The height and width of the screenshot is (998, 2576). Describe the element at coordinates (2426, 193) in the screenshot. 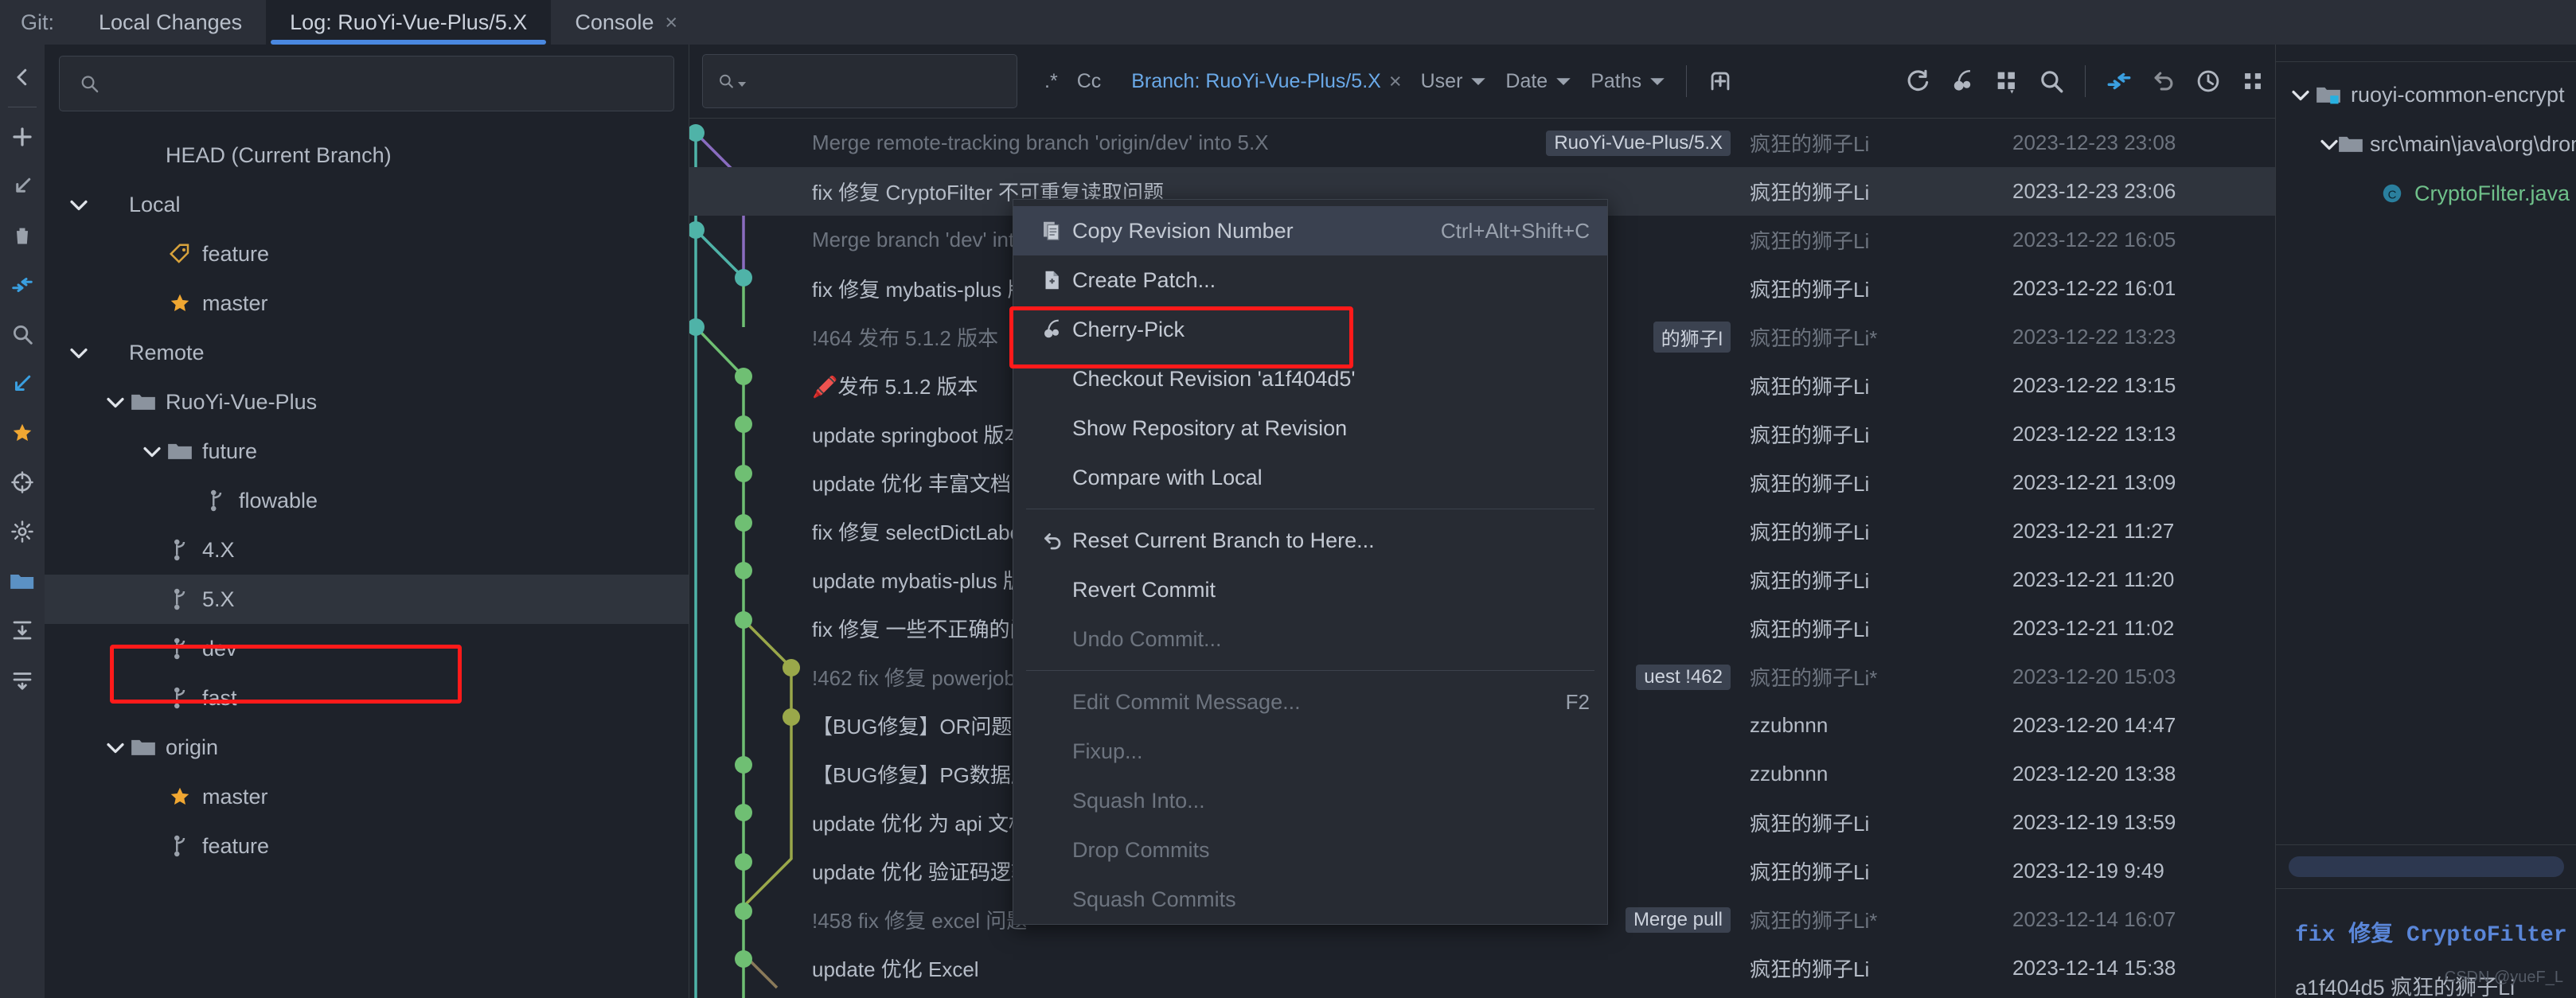

I see `file-tree-item: C CryptoFilter.java` at that location.